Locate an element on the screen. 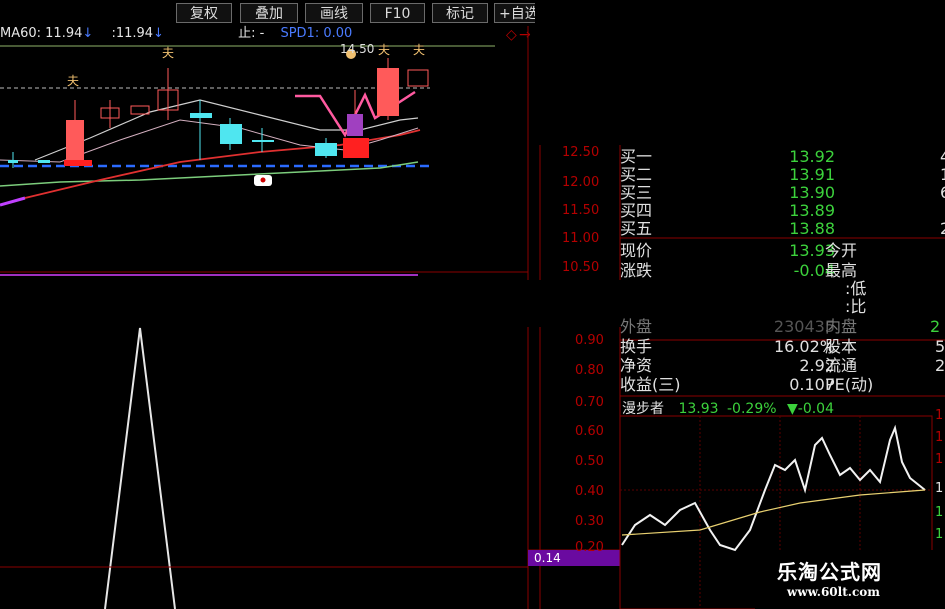 The height and width of the screenshot is (609, 945). red-dot is located at coordinates (263, 180).